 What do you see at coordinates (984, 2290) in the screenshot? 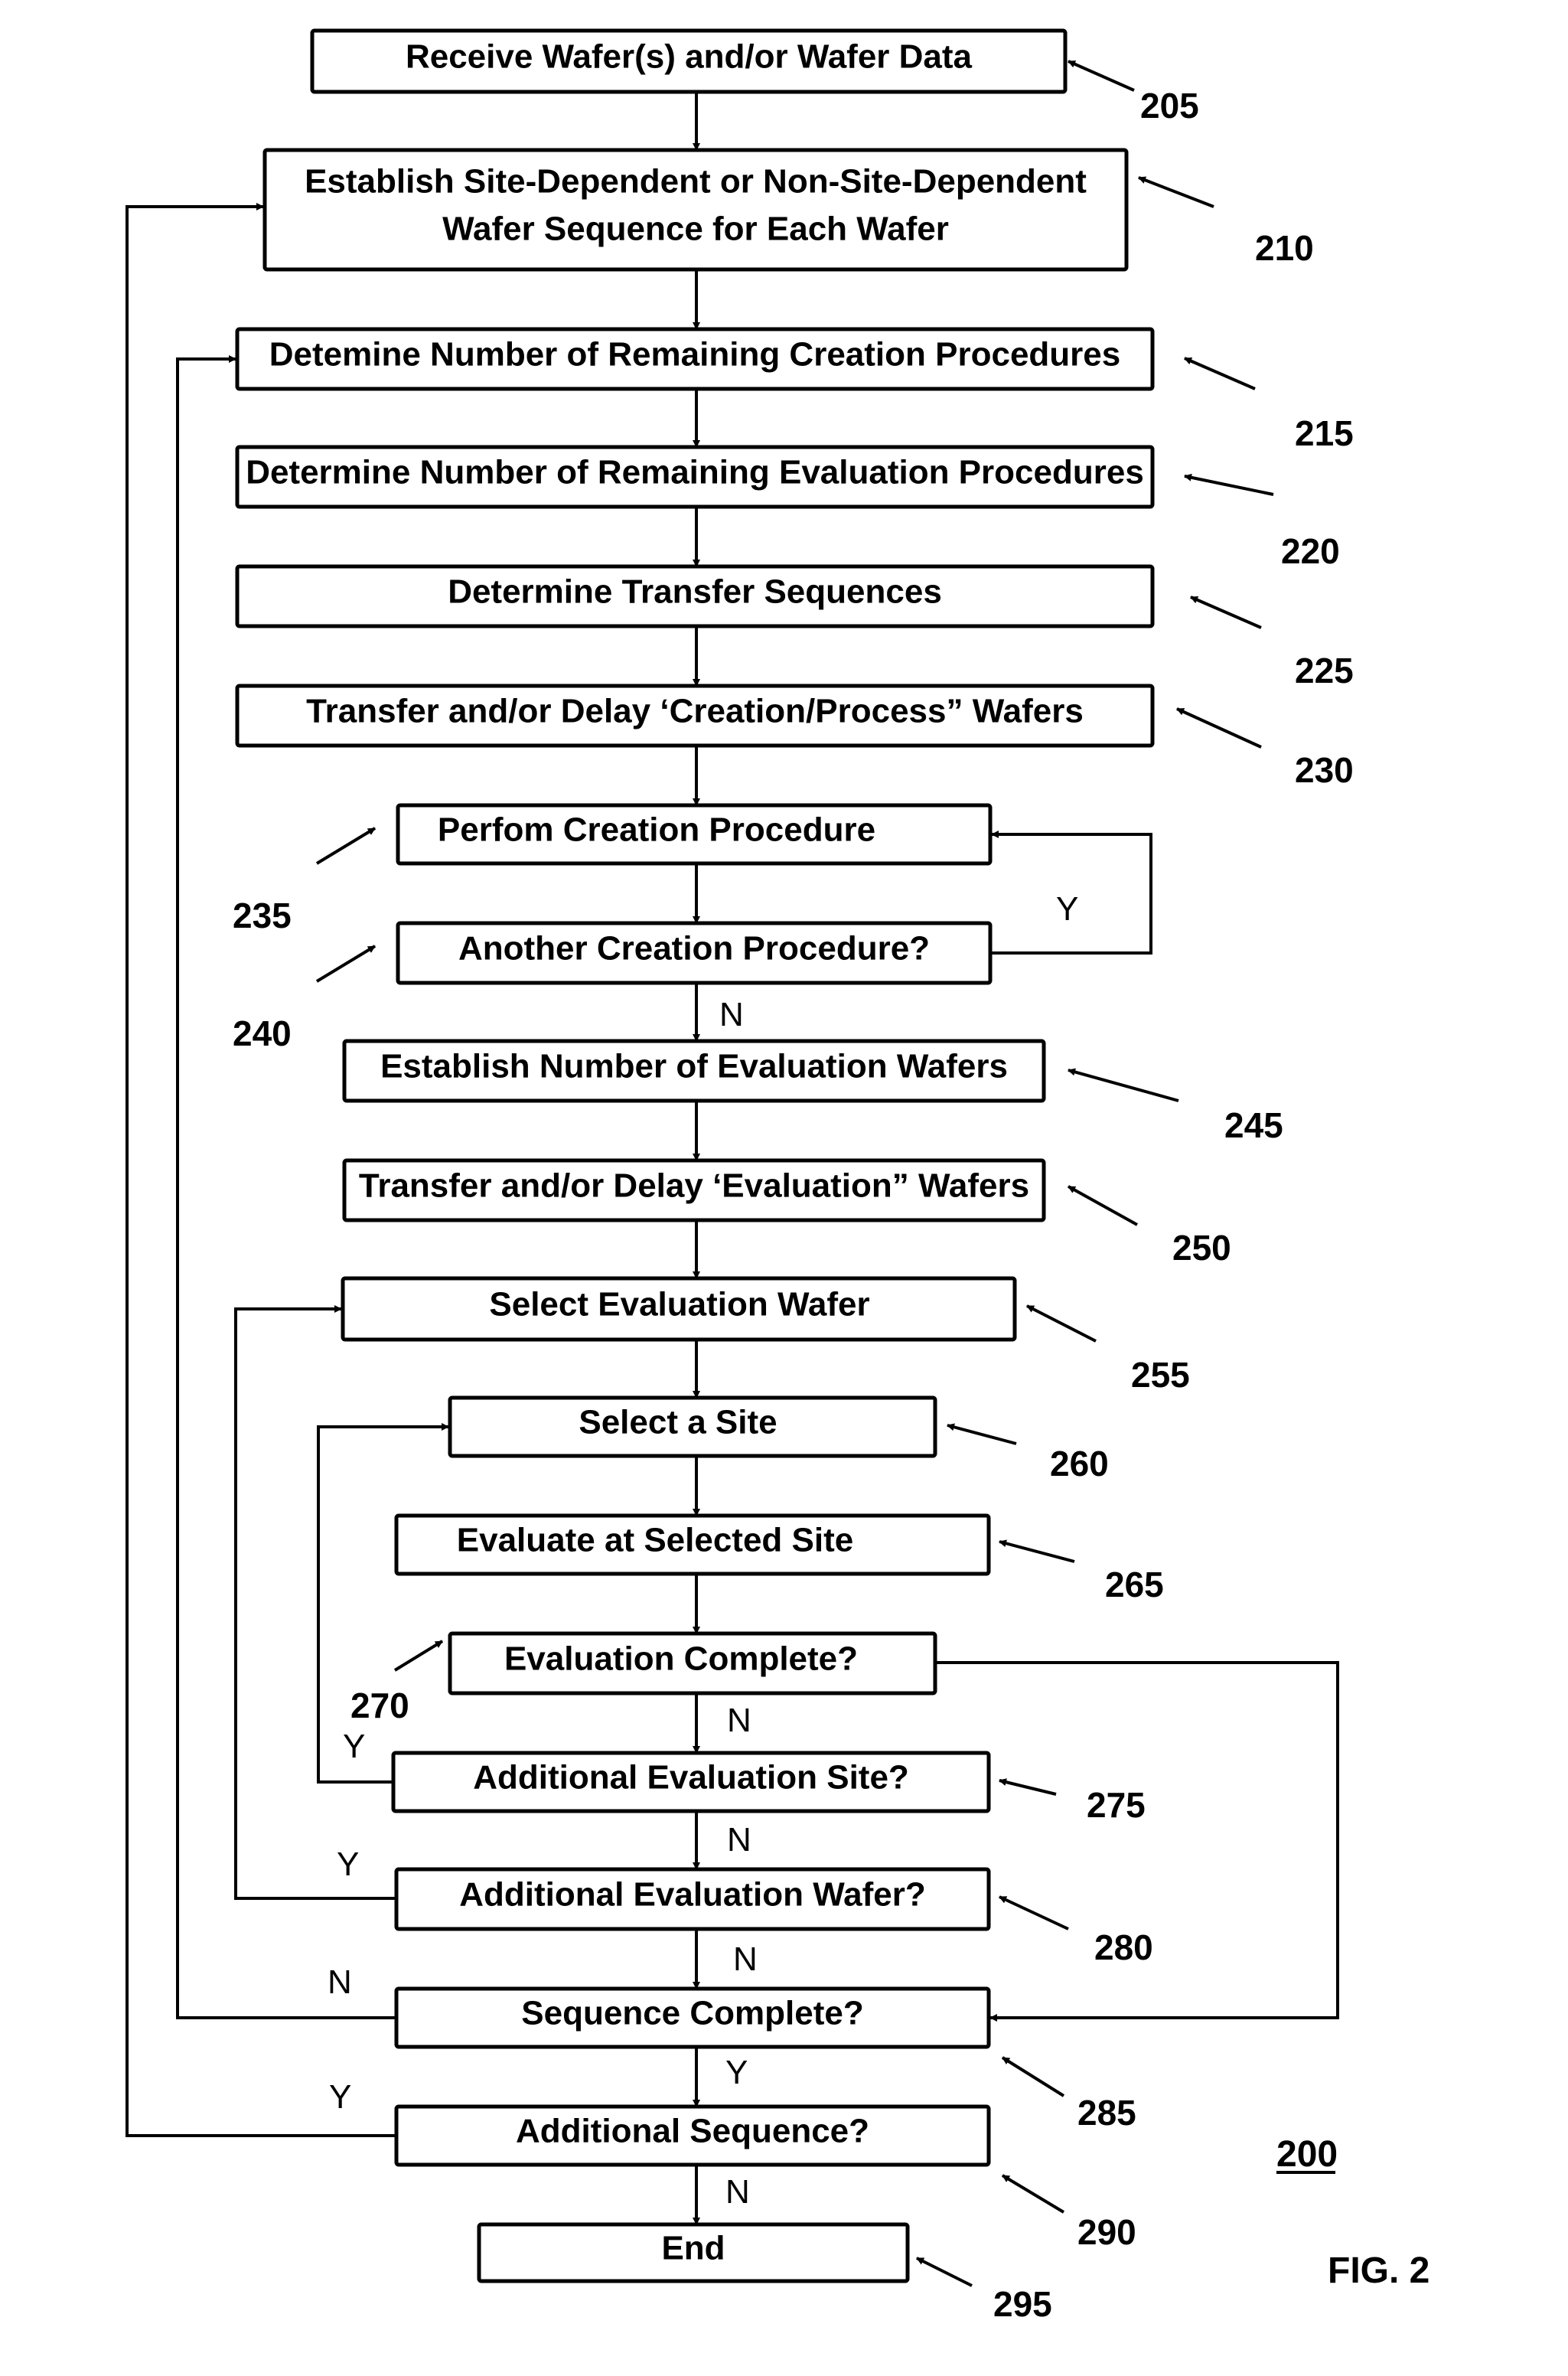
I see `reference-leader-295: 295` at bounding box center [984, 2290].